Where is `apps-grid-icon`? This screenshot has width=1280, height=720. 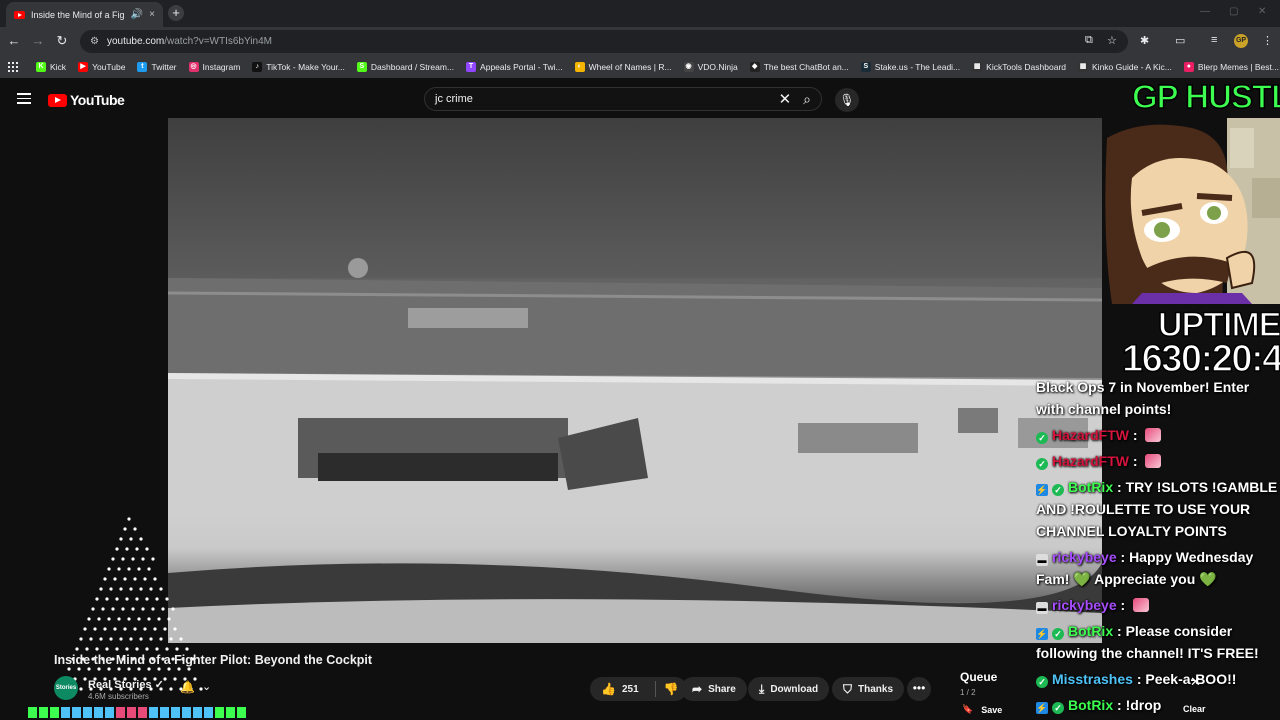 apps-grid-icon is located at coordinates (13, 67).